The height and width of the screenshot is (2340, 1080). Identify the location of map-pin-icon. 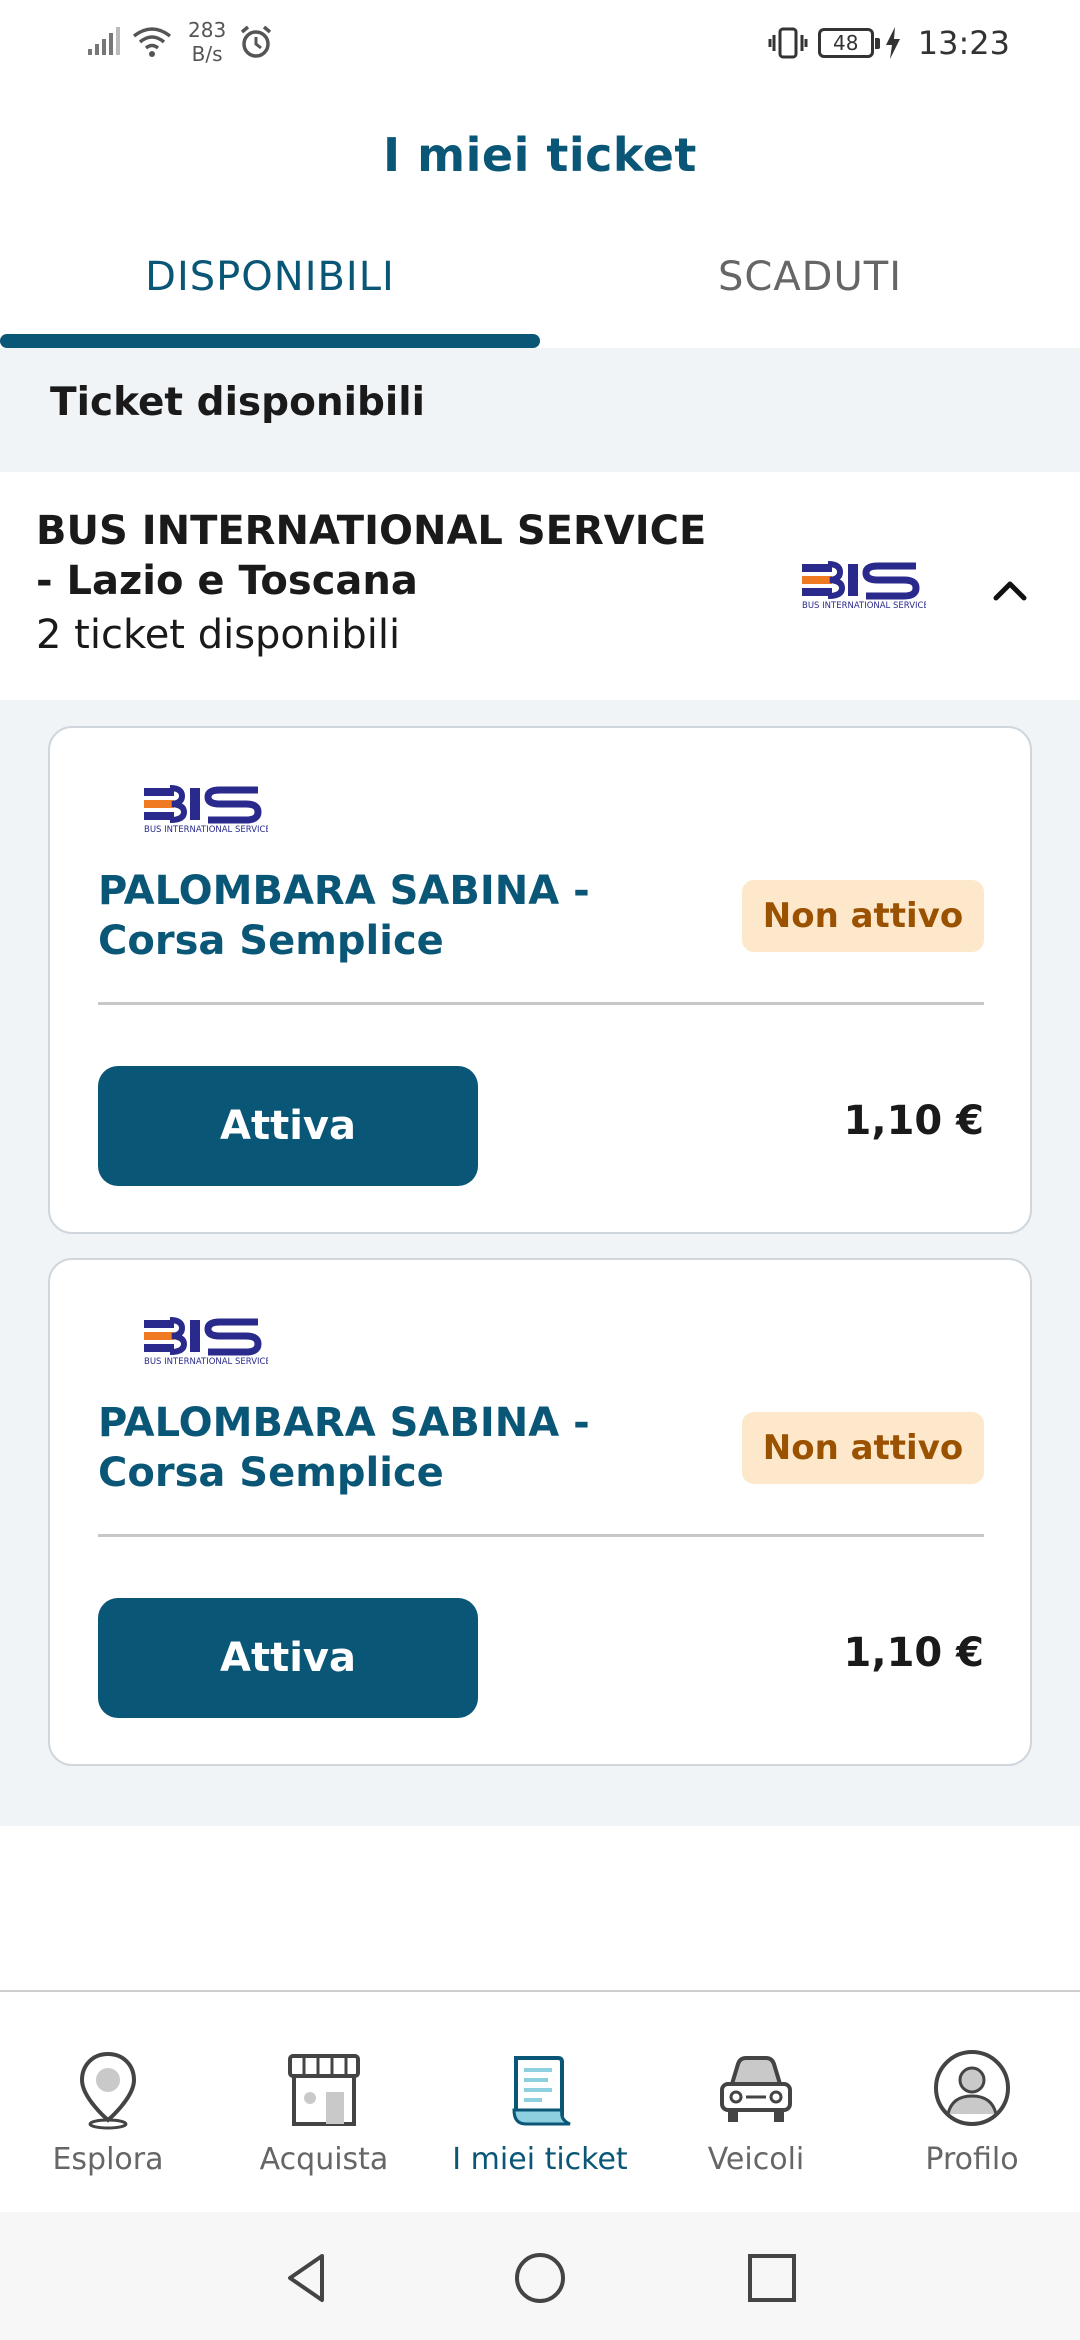
(108, 2090).